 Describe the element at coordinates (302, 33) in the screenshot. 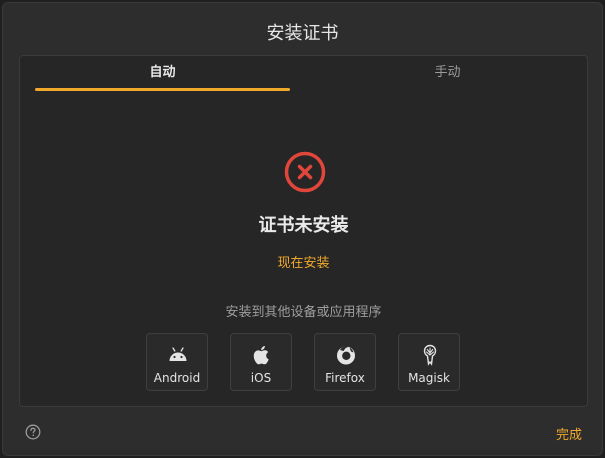

I see `dialog-title: 安装证书` at that location.